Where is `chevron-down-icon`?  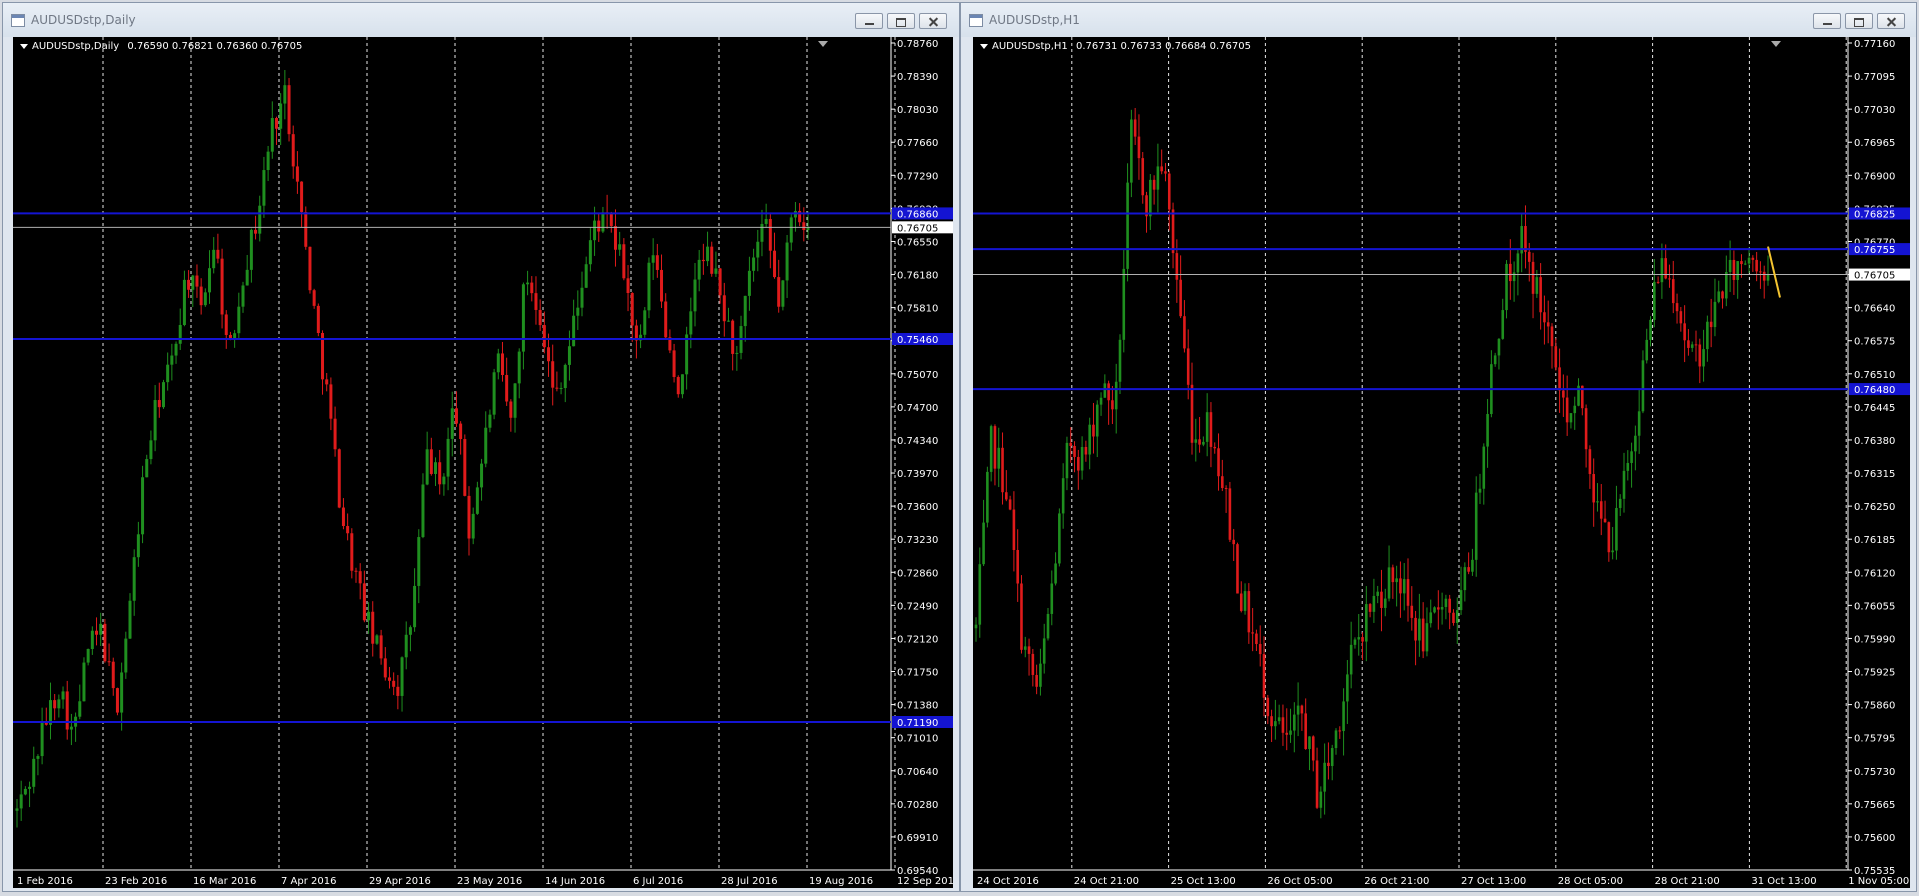
chevron-down-icon is located at coordinates (984, 46).